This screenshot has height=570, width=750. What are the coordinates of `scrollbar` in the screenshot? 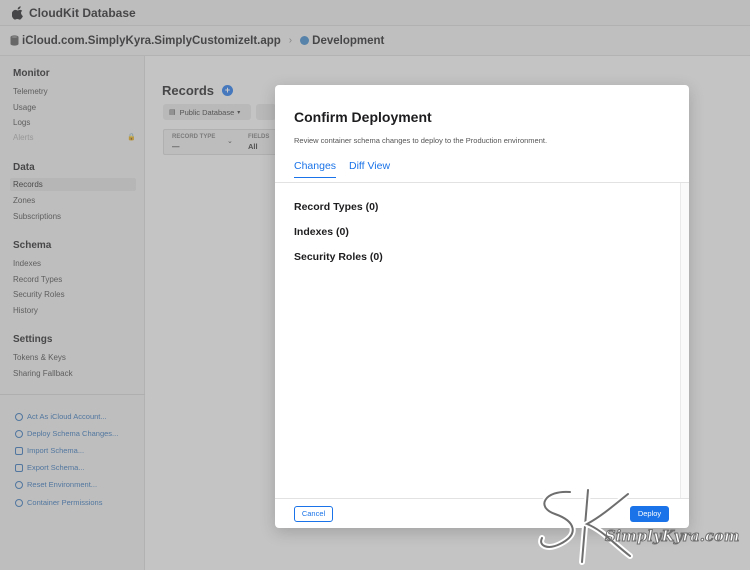 It's located at (684, 340).